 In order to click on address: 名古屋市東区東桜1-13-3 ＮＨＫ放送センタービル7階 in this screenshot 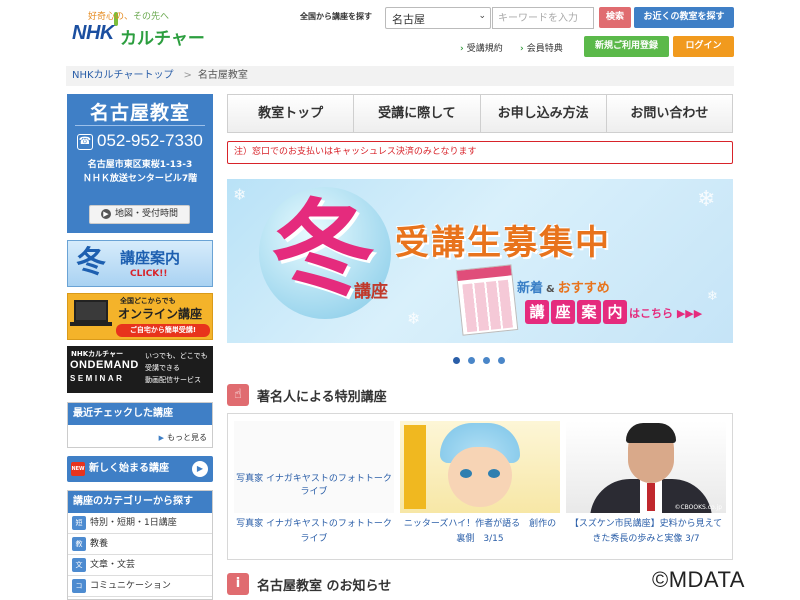, I will do `click(140, 172)`.